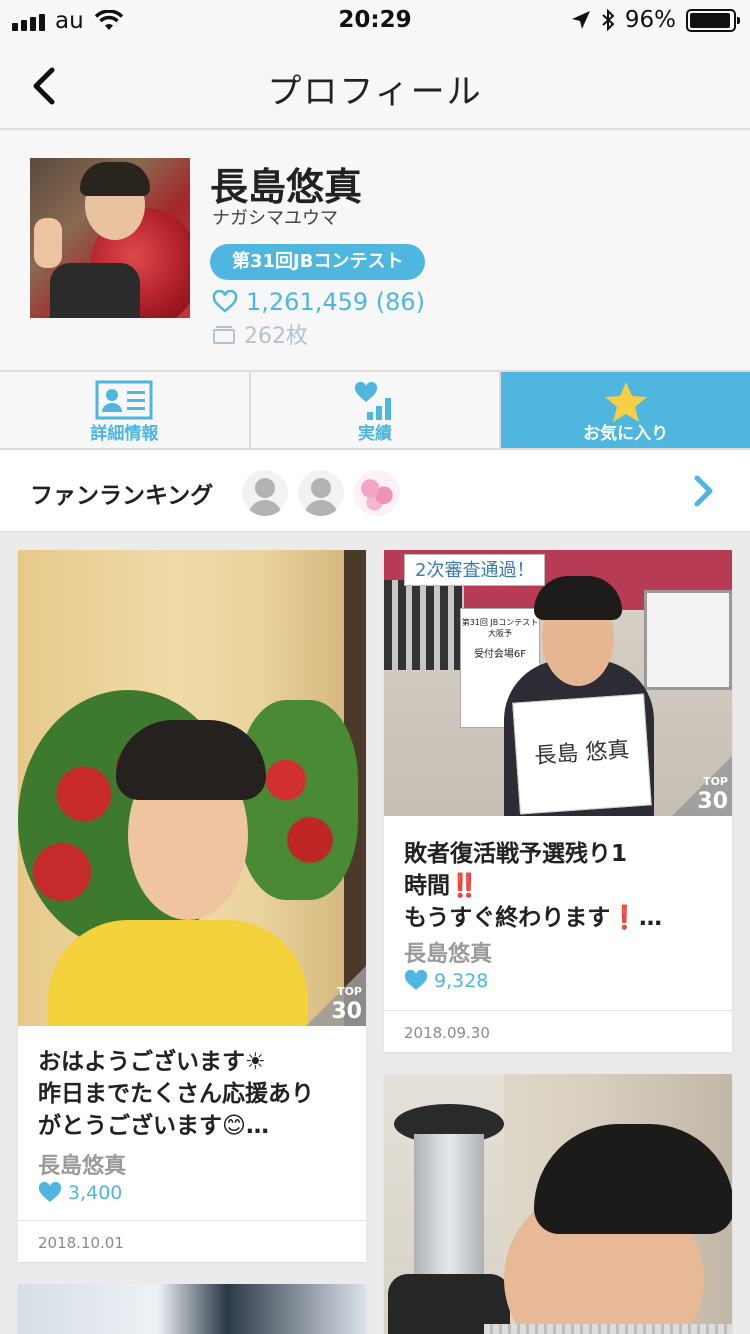 This screenshot has height=1334, width=750. I want to click on tab-achievements-label: 実績, so click(375, 434).